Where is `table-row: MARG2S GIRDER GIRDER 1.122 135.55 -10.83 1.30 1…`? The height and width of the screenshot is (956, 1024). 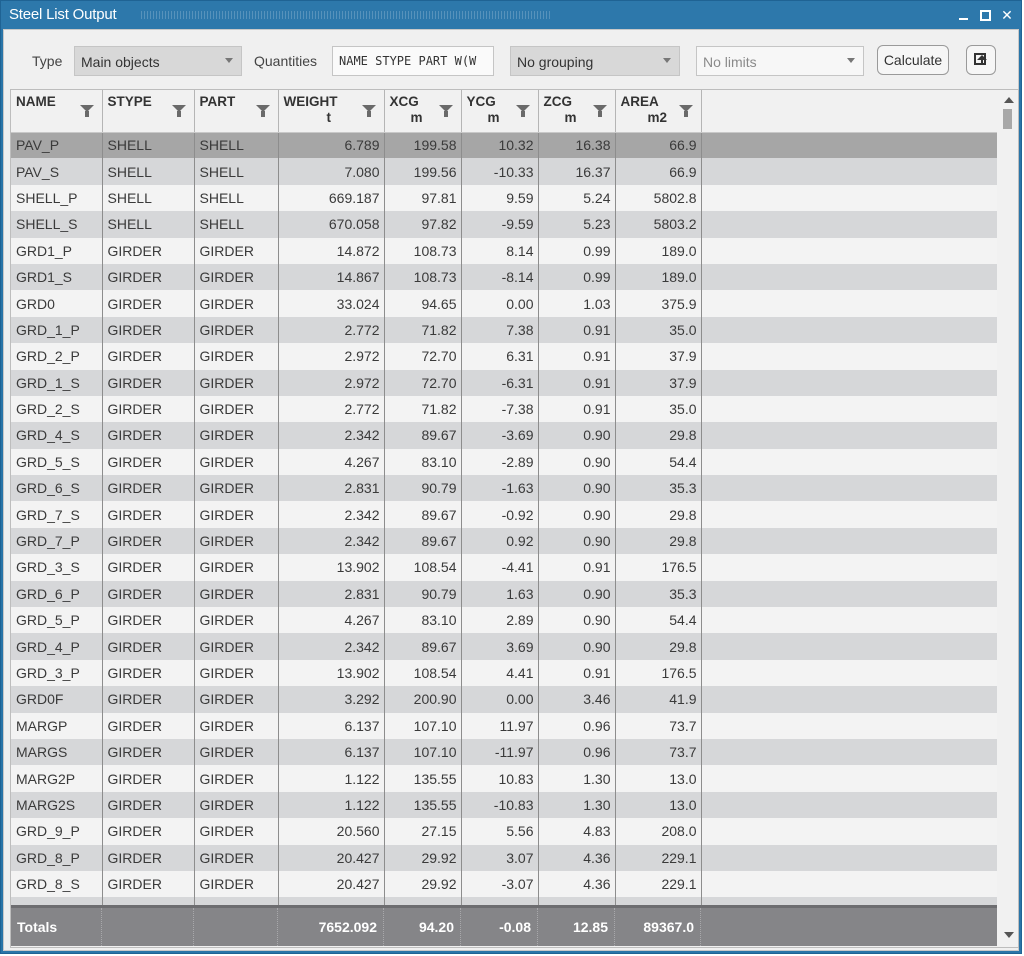 table-row: MARG2S GIRDER GIRDER 1.122 135.55 -10.83 1.30 1… is located at coordinates (504, 805).